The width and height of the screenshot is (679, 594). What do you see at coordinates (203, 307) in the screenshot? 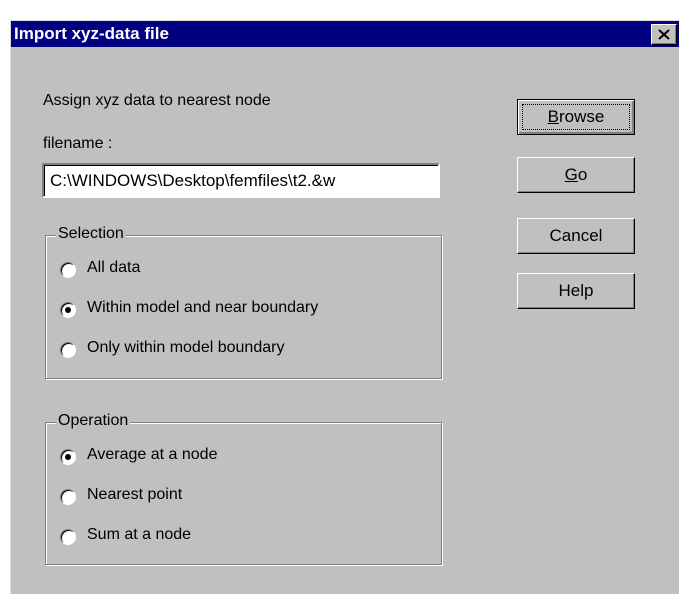
I see `radio-label: Within model and near boundary` at bounding box center [203, 307].